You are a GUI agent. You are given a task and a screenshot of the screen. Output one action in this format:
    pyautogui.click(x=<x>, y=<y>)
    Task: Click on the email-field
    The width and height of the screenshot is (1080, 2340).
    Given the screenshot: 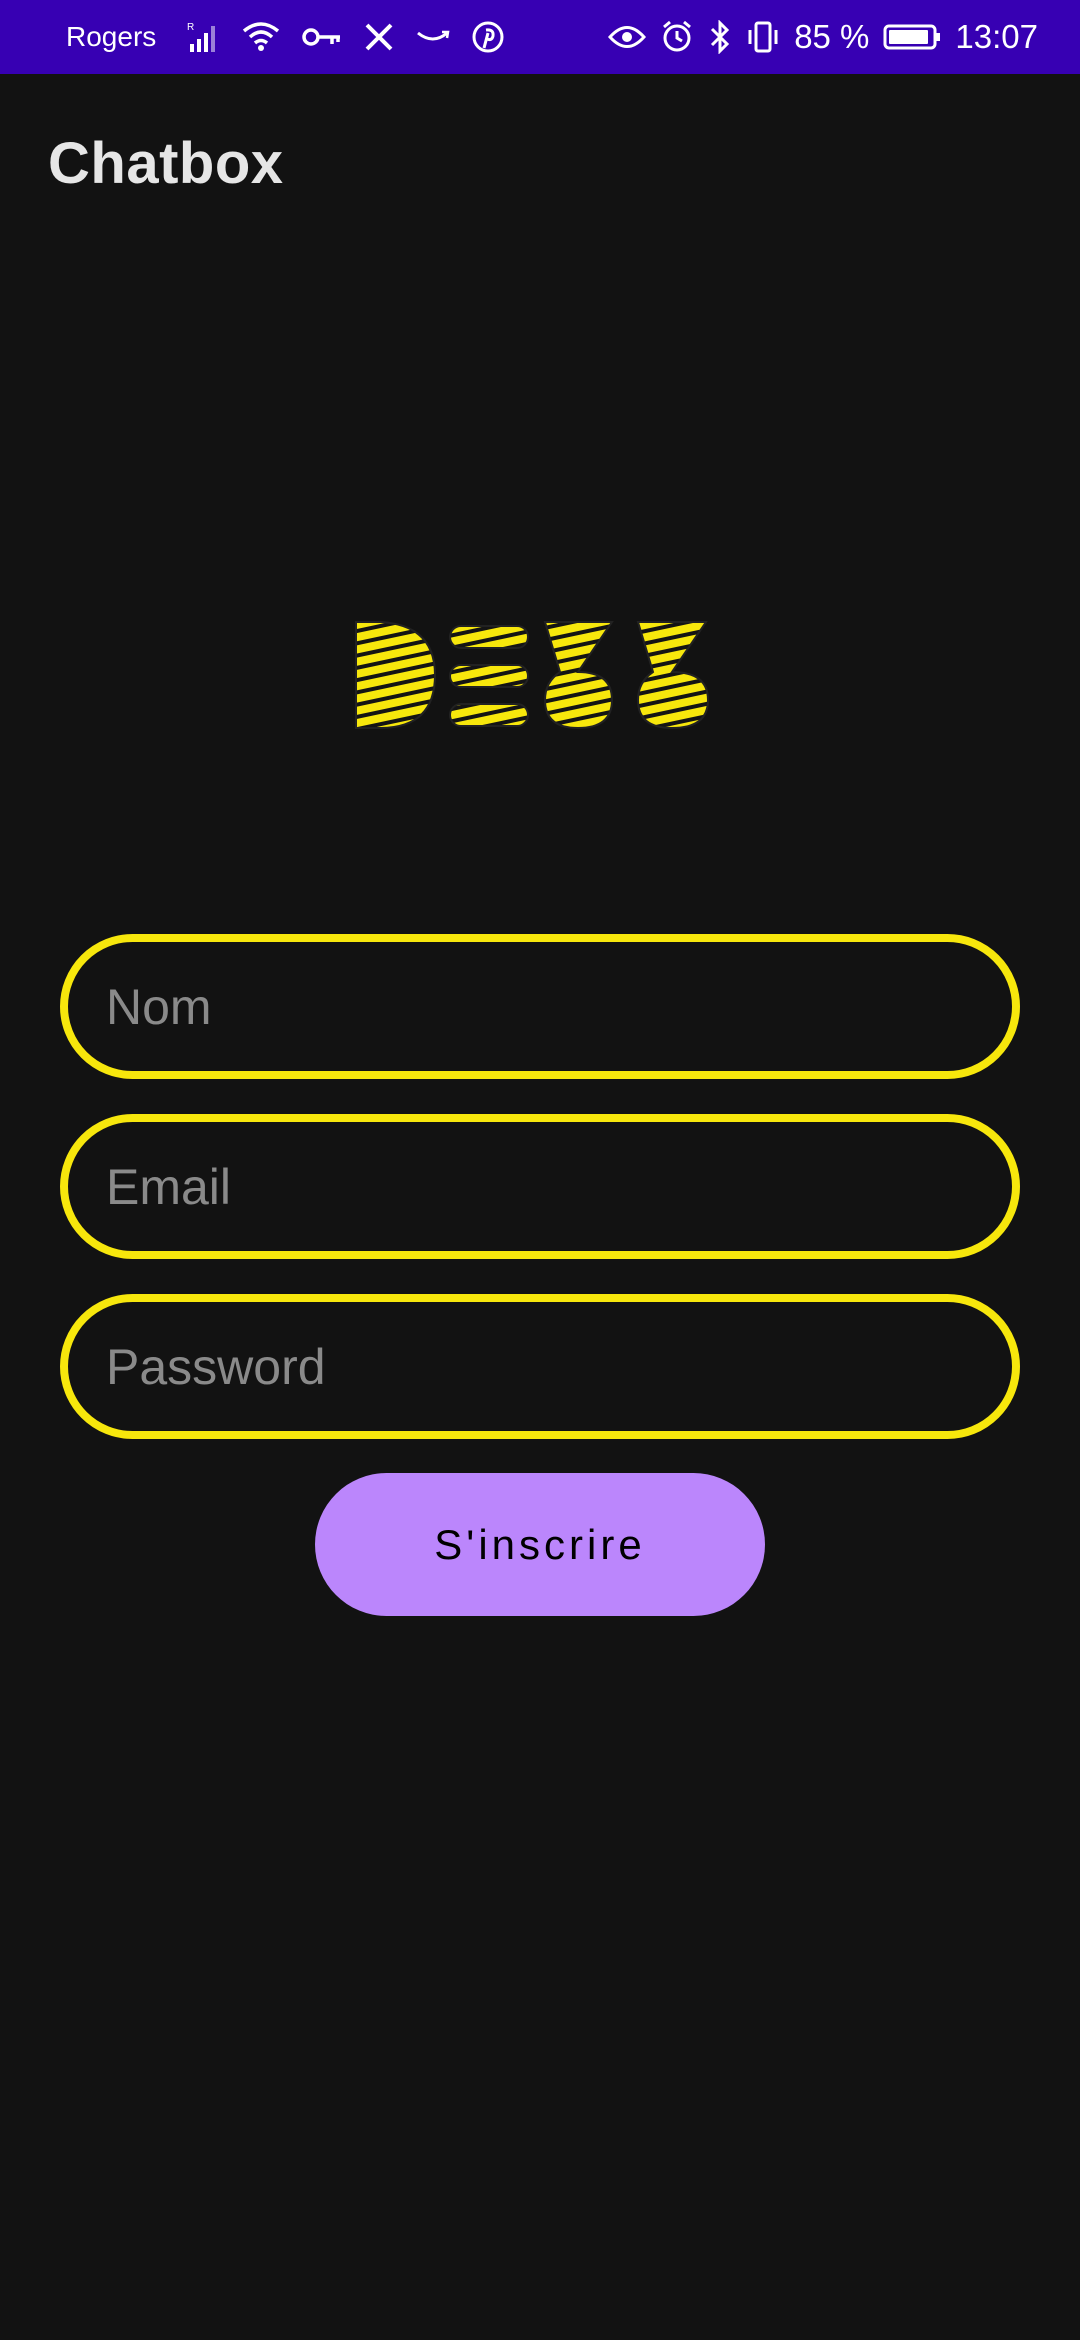 What is the action you would take?
    pyautogui.click(x=540, y=1186)
    